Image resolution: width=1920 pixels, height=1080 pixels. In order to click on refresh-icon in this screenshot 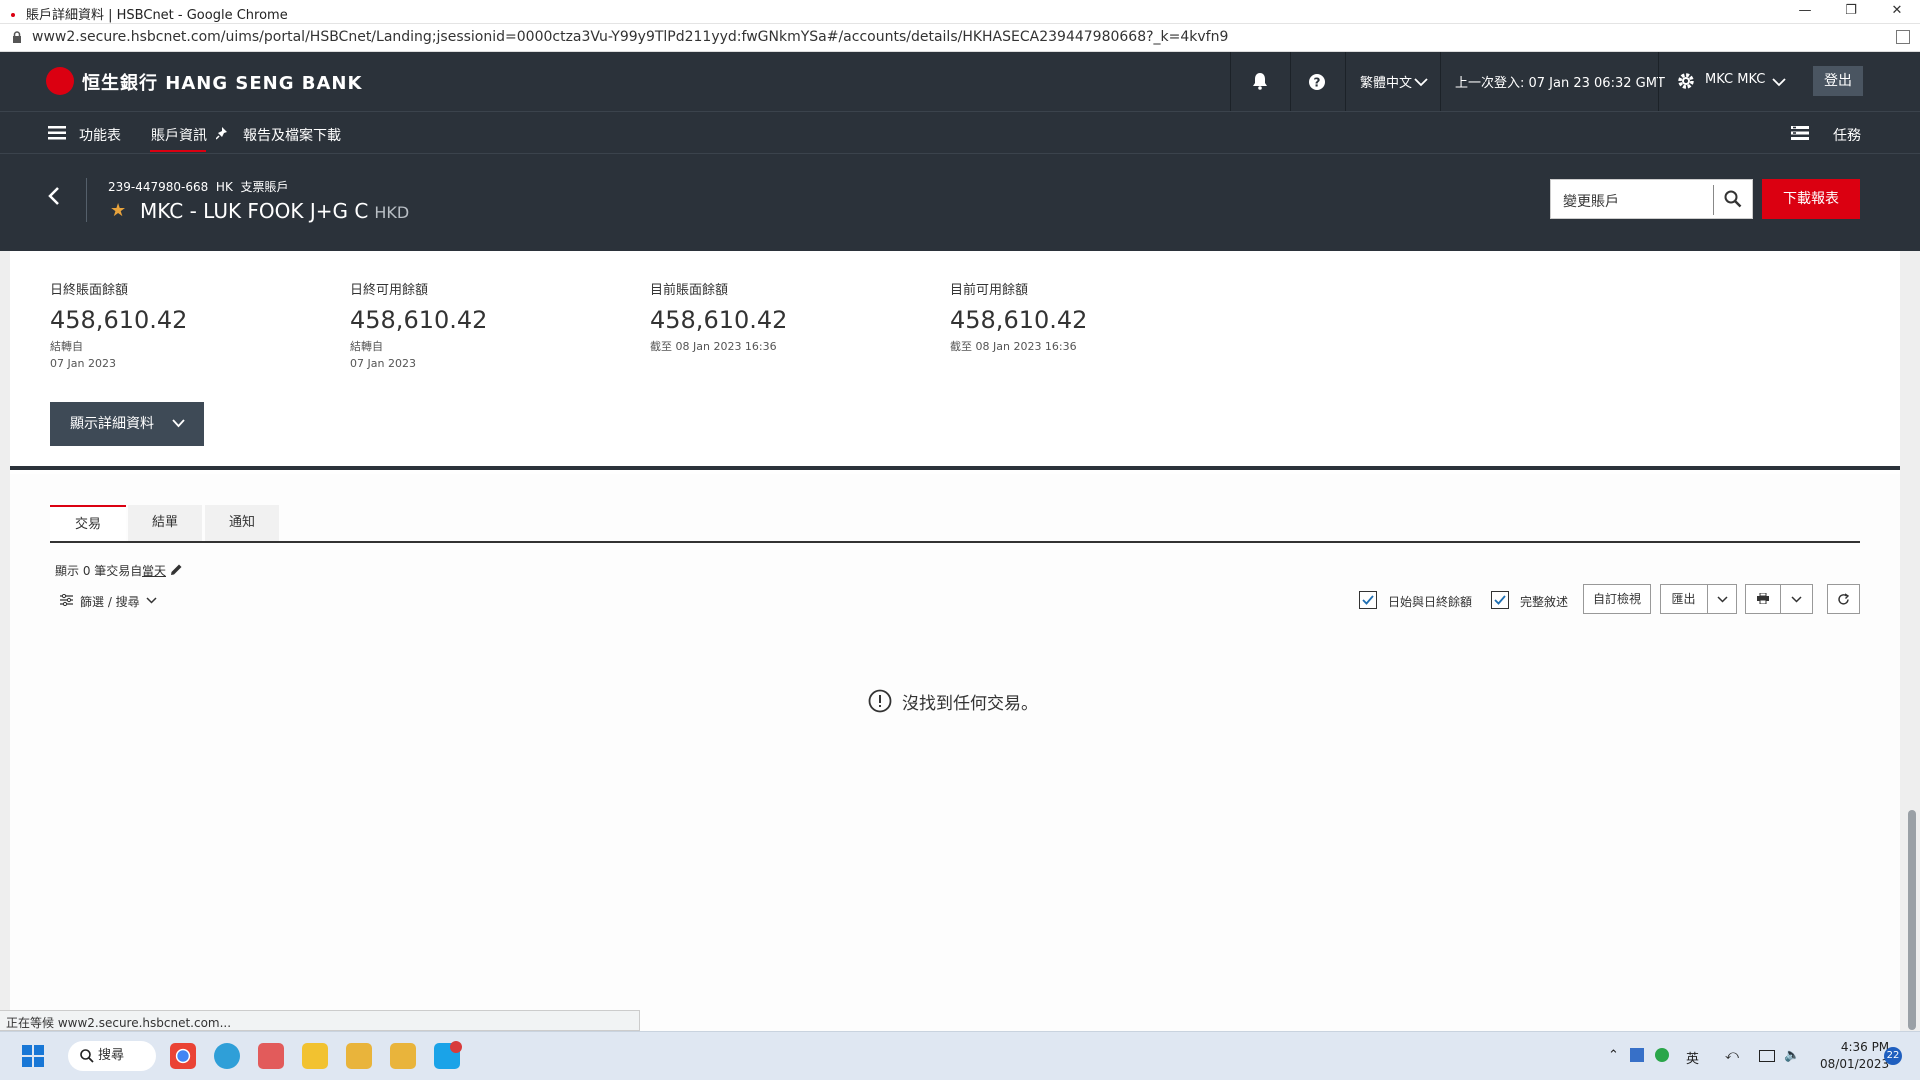, I will do `click(1843, 599)`.